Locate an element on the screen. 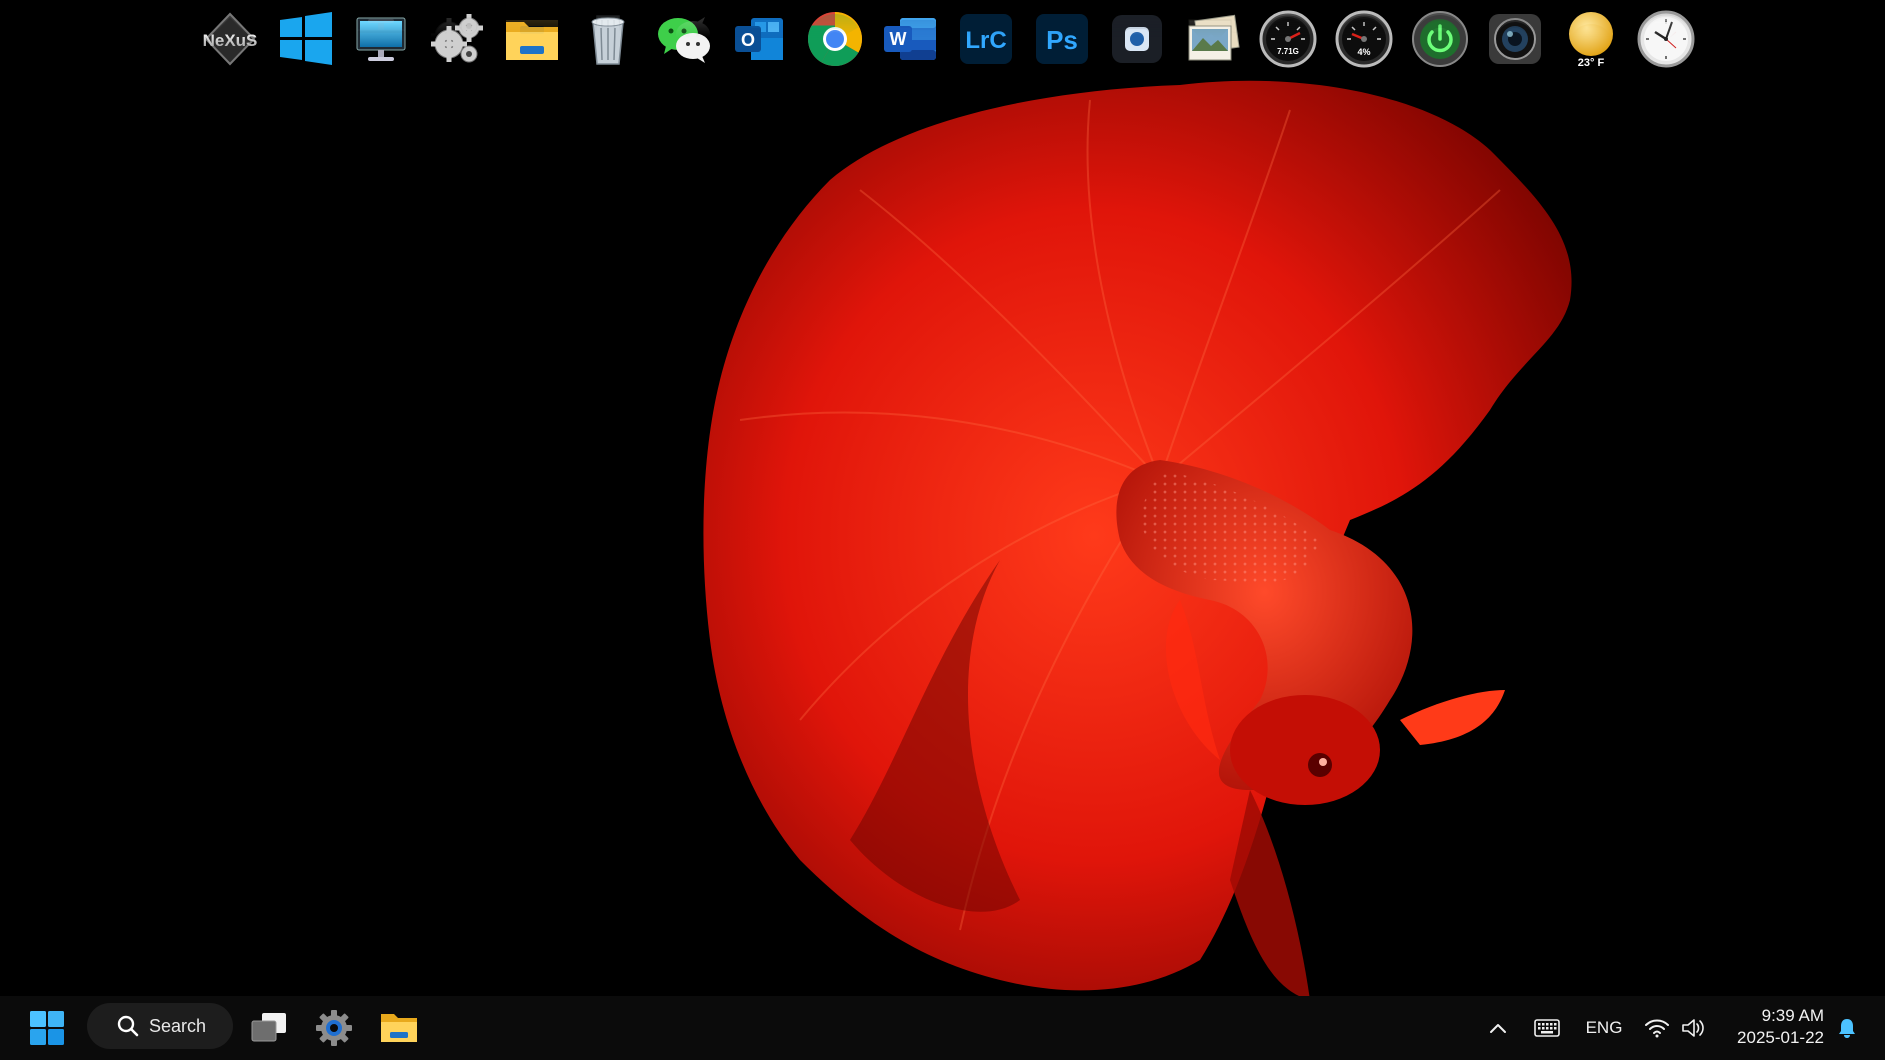 The width and height of the screenshot is (1885, 1060). cpugauge-reflection is located at coordinates (1364, 41).